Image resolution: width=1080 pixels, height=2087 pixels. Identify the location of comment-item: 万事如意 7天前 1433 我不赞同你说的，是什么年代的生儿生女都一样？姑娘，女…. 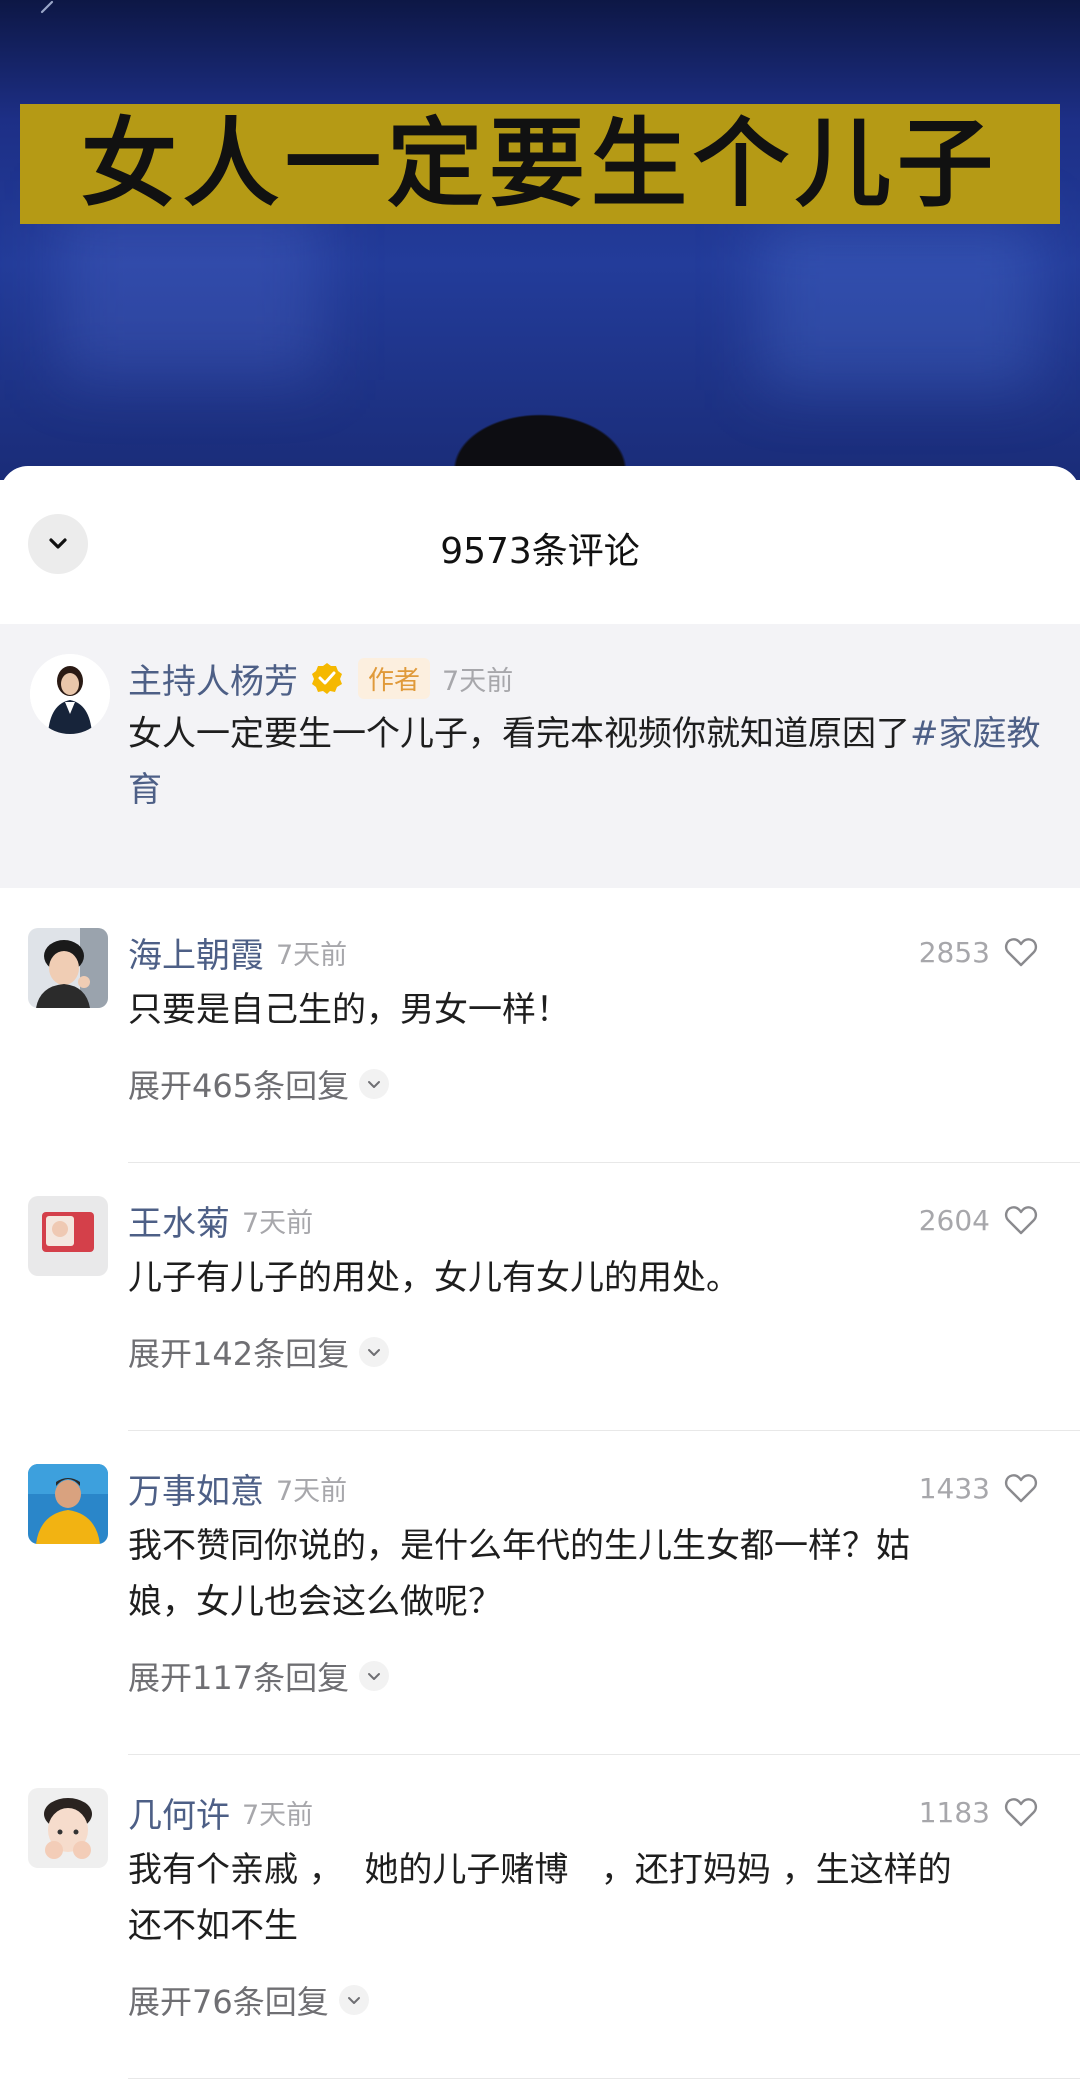
(540, 1612).